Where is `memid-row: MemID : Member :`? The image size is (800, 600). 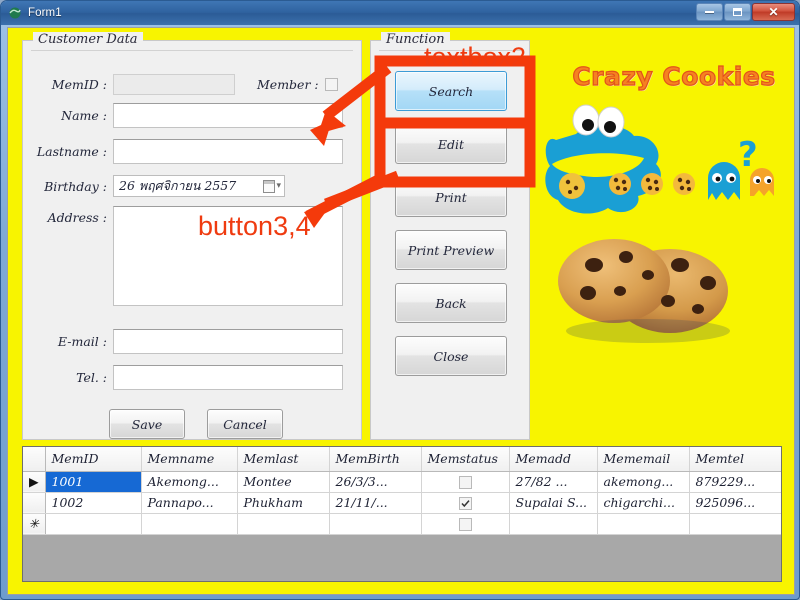
memid-row: MemID : Member : is located at coordinates (193, 84).